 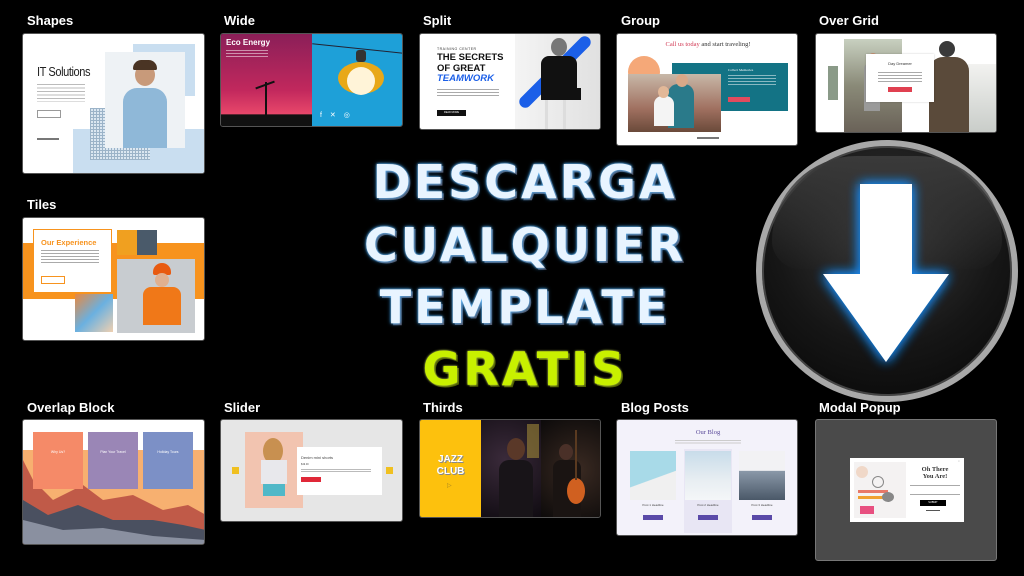 What do you see at coordinates (156, 296) in the screenshot?
I see `worker-photo` at bounding box center [156, 296].